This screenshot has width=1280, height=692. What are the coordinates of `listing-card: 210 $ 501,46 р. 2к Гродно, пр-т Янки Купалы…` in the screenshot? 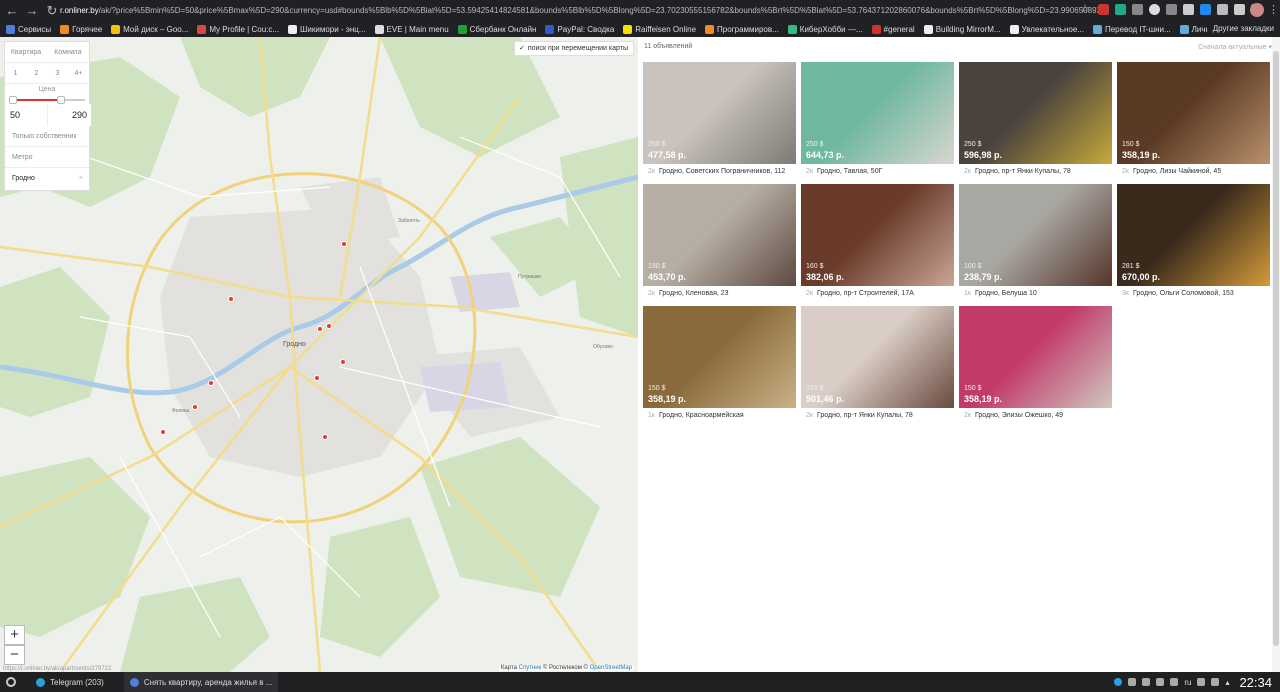 It's located at (877, 364).